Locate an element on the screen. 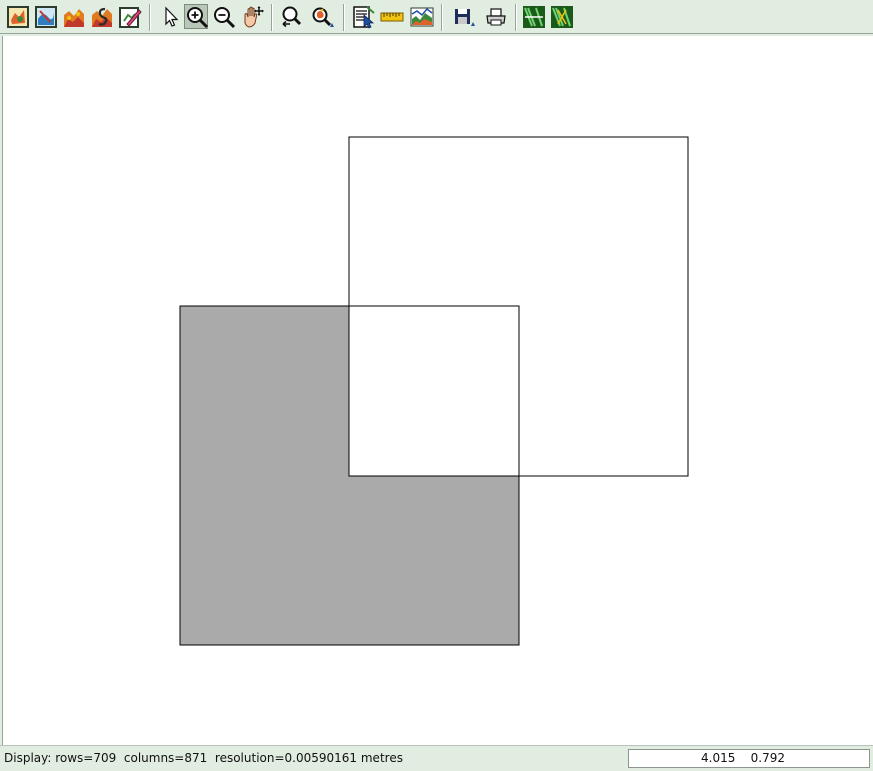  zoom-back-icon is located at coordinates (292, 17).